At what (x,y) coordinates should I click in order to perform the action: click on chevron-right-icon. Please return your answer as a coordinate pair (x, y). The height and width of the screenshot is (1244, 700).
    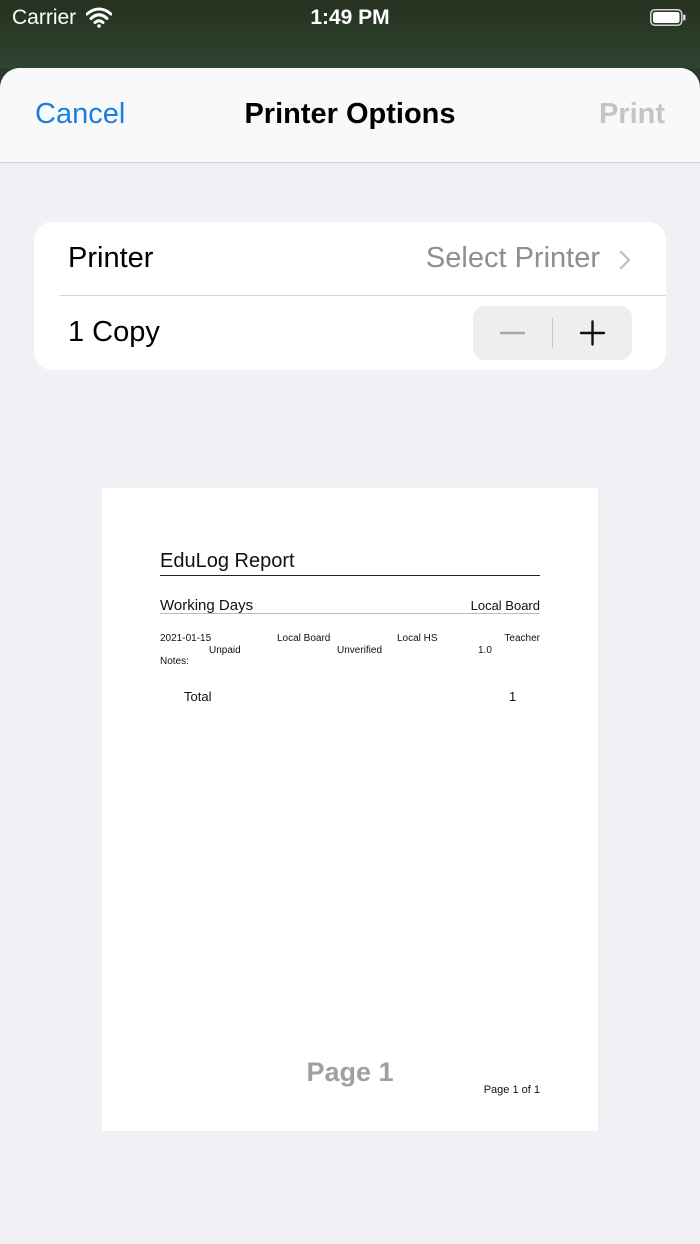
    Looking at the image, I should click on (625, 260).